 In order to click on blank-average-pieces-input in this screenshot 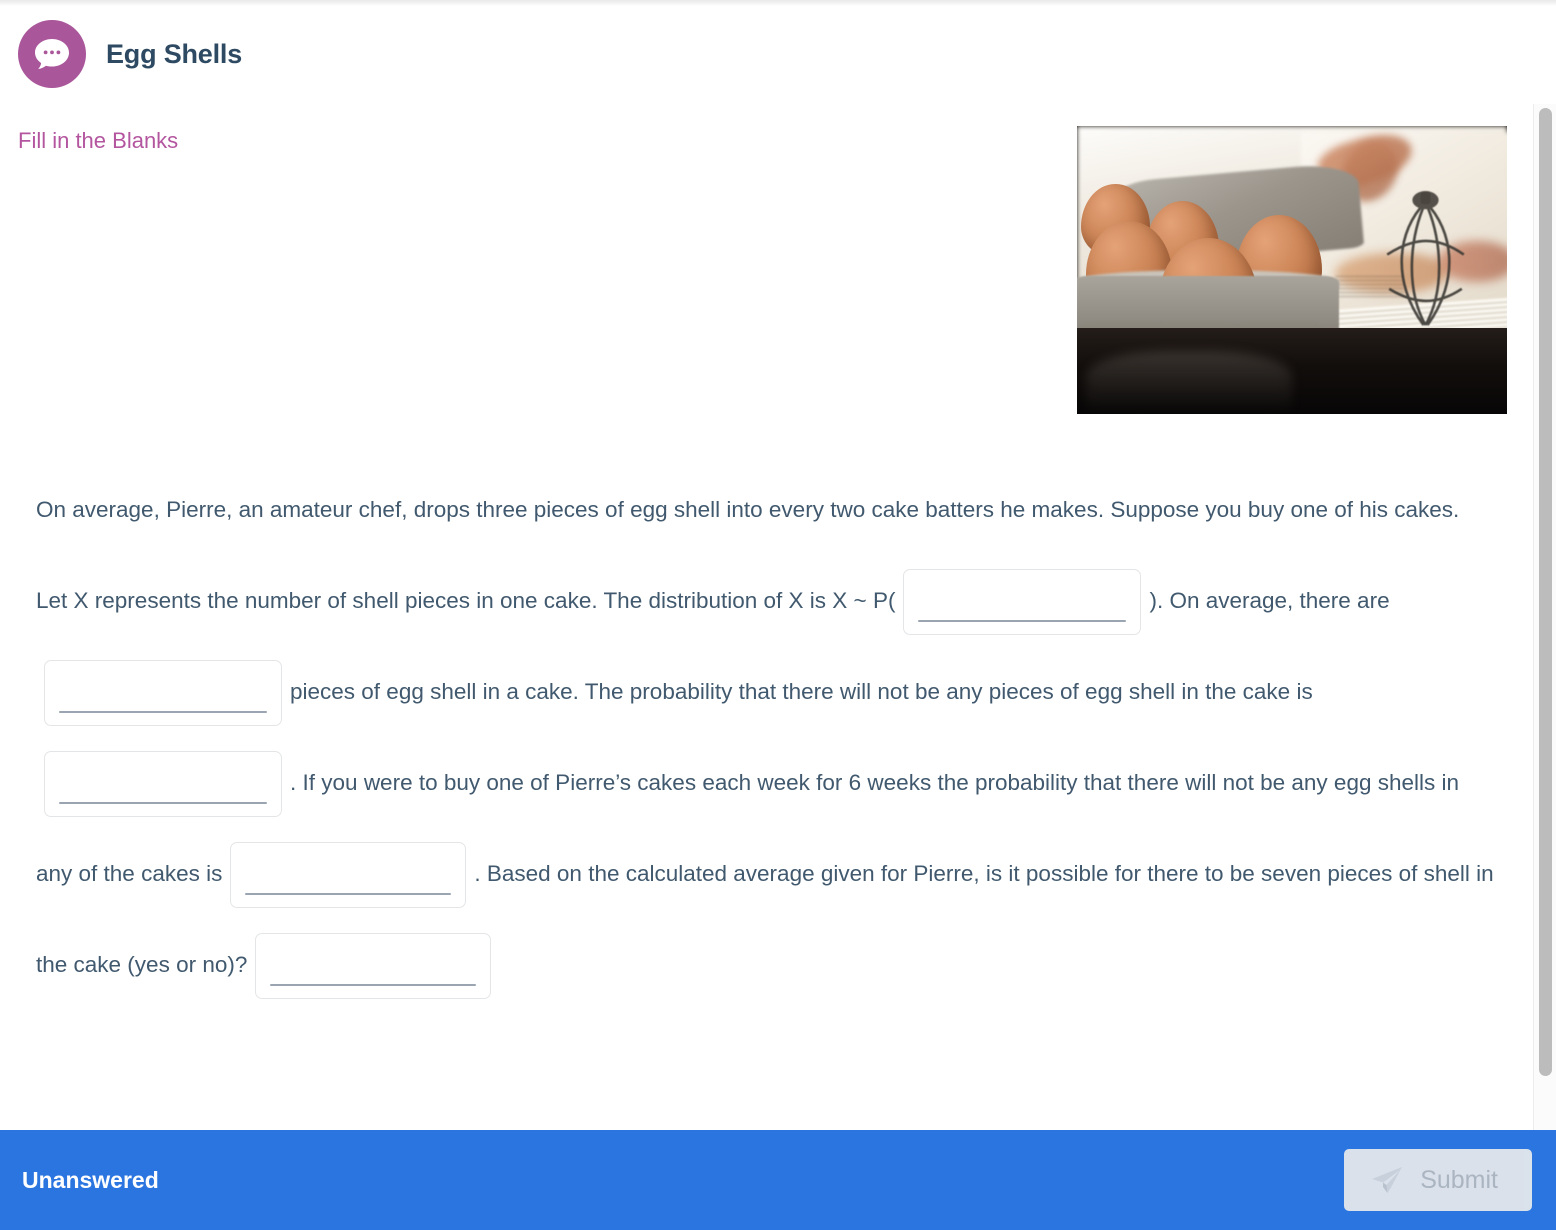, I will do `click(163, 693)`.